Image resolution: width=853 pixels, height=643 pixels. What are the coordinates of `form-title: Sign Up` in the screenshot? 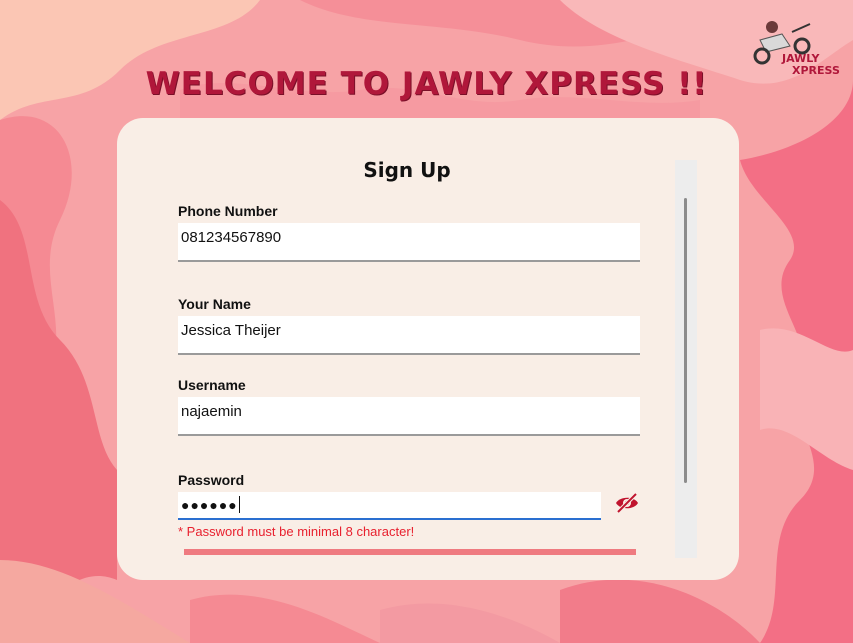 It's located at (407, 170).